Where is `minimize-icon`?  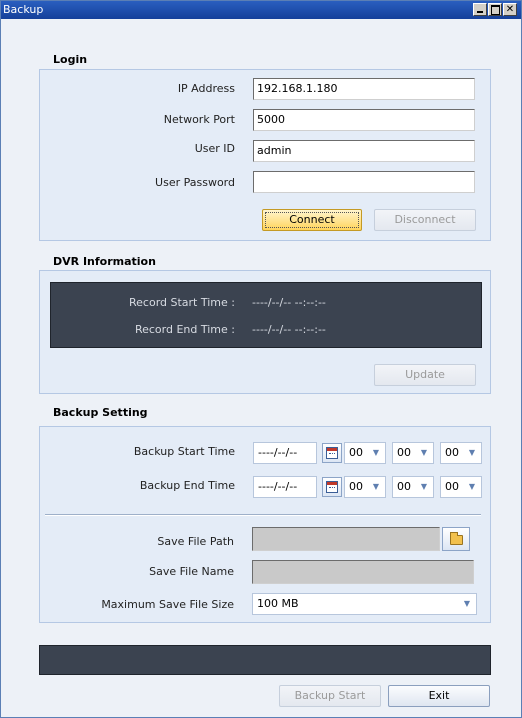
minimize-icon is located at coordinates (480, 9).